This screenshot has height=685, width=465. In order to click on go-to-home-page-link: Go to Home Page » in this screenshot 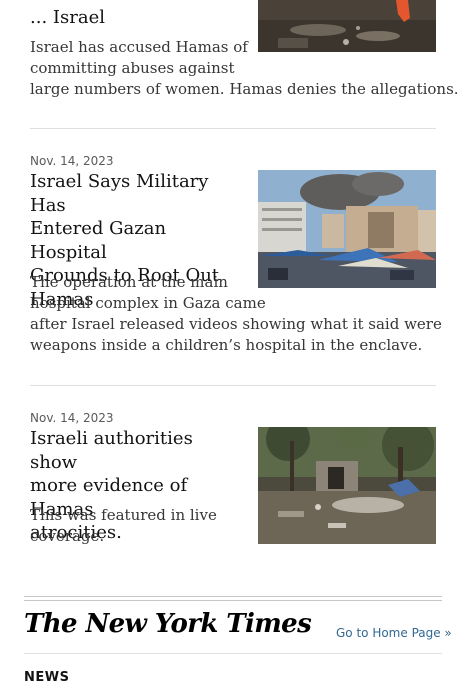, I will do `click(394, 633)`.